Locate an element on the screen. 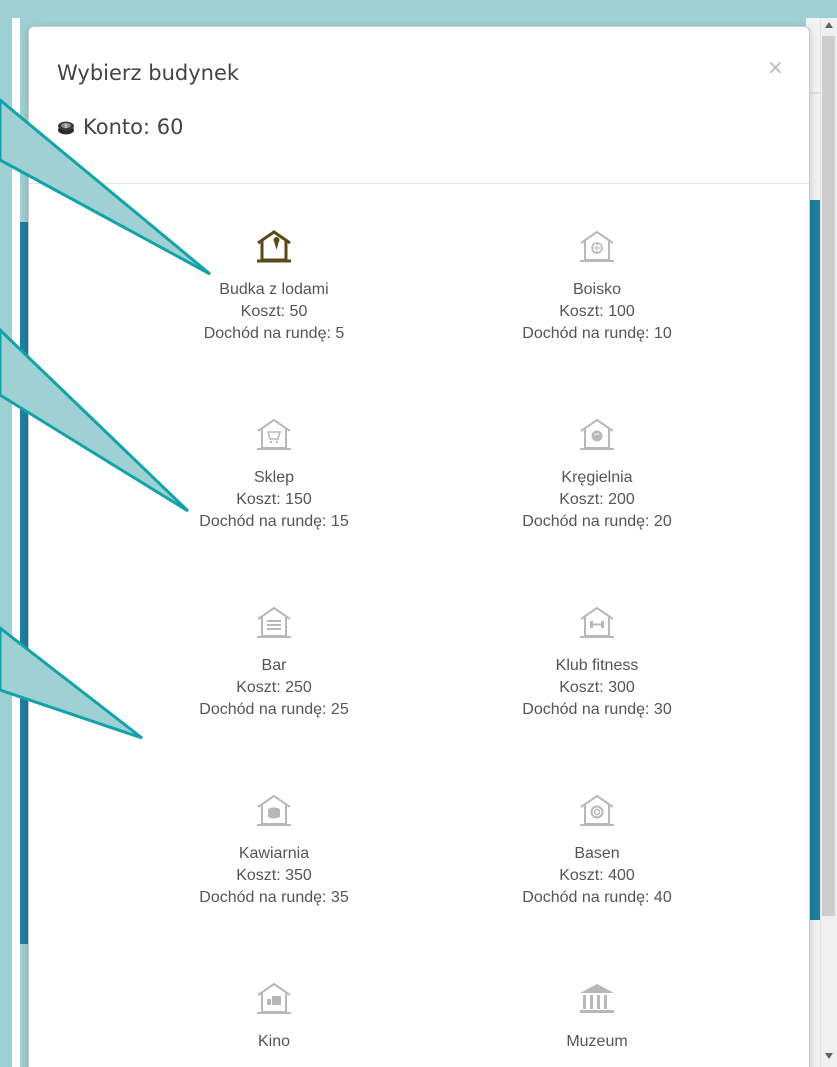  building-option: Bar Koszt: 250 Dochód na rundę: 25 is located at coordinates (274, 663).